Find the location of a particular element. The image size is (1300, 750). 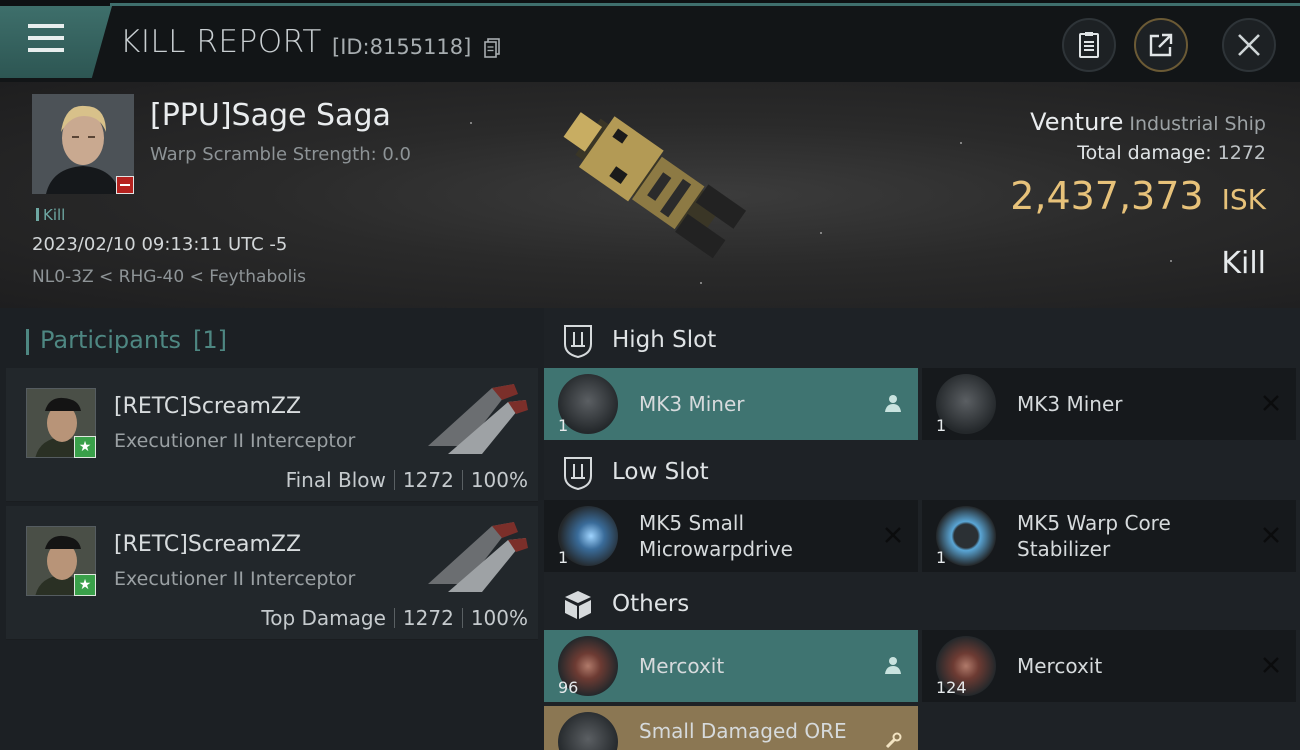

participant-stats: Top Damage 1272 100% is located at coordinates (394, 618).